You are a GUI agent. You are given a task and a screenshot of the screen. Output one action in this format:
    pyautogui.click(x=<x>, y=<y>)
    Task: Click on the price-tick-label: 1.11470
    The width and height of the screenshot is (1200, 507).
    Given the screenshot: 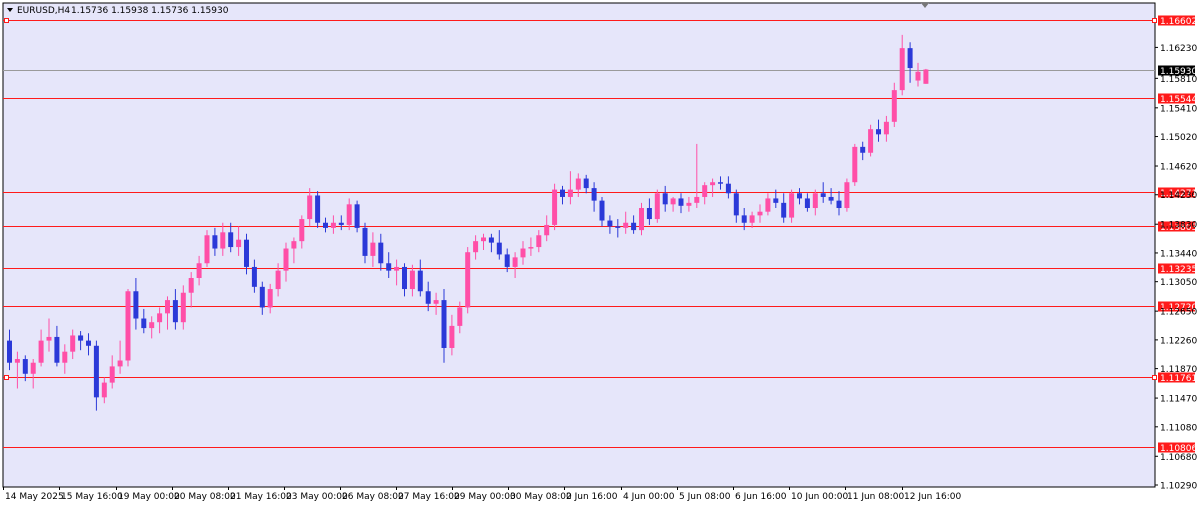 What is the action you would take?
    pyautogui.click(x=1178, y=400)
    